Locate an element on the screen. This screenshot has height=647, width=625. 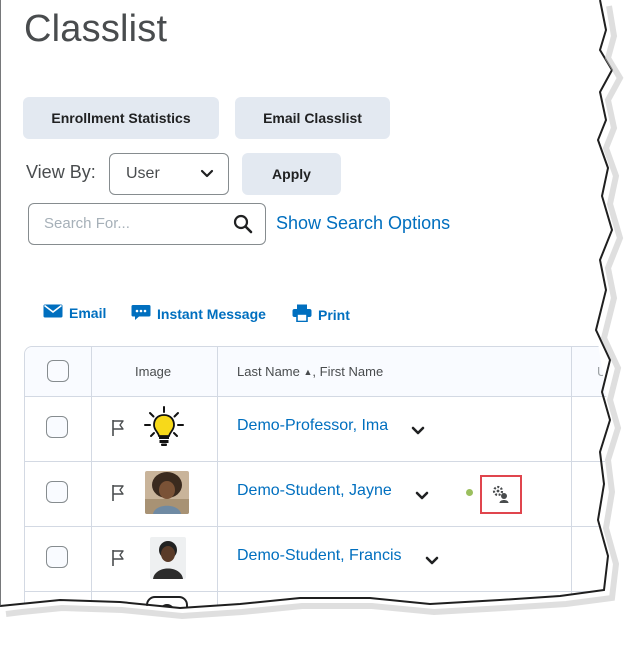
page-title: Classlist is located at coordinates (96, 29).